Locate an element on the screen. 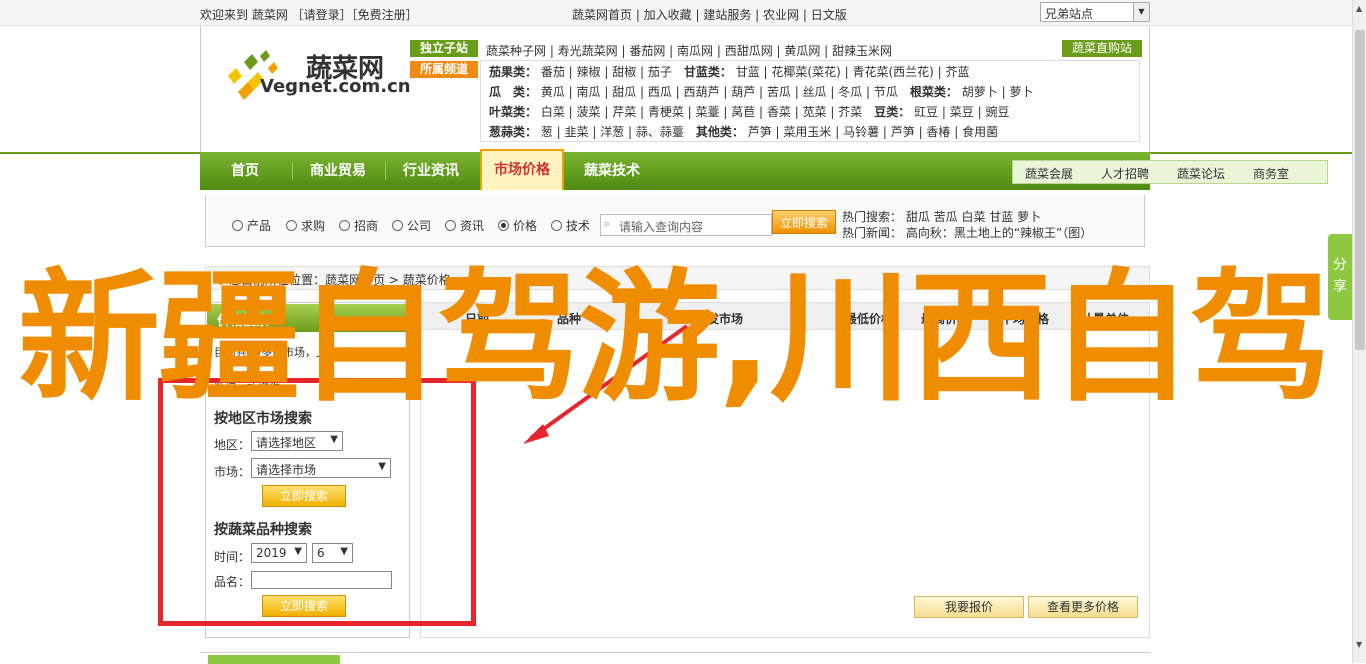 The image size is (1366, 664). next-section is located at coordinates (675, 658).